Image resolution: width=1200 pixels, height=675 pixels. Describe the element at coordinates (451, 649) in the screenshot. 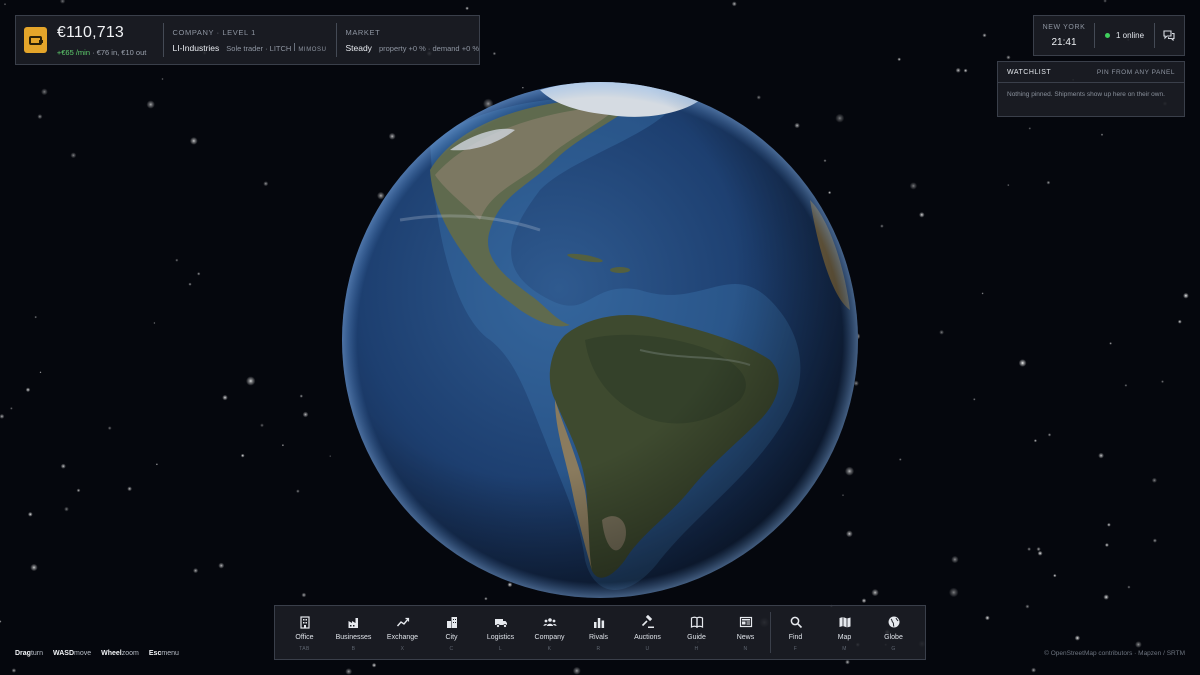

I see `toolbar-shortcut: C` at that location.